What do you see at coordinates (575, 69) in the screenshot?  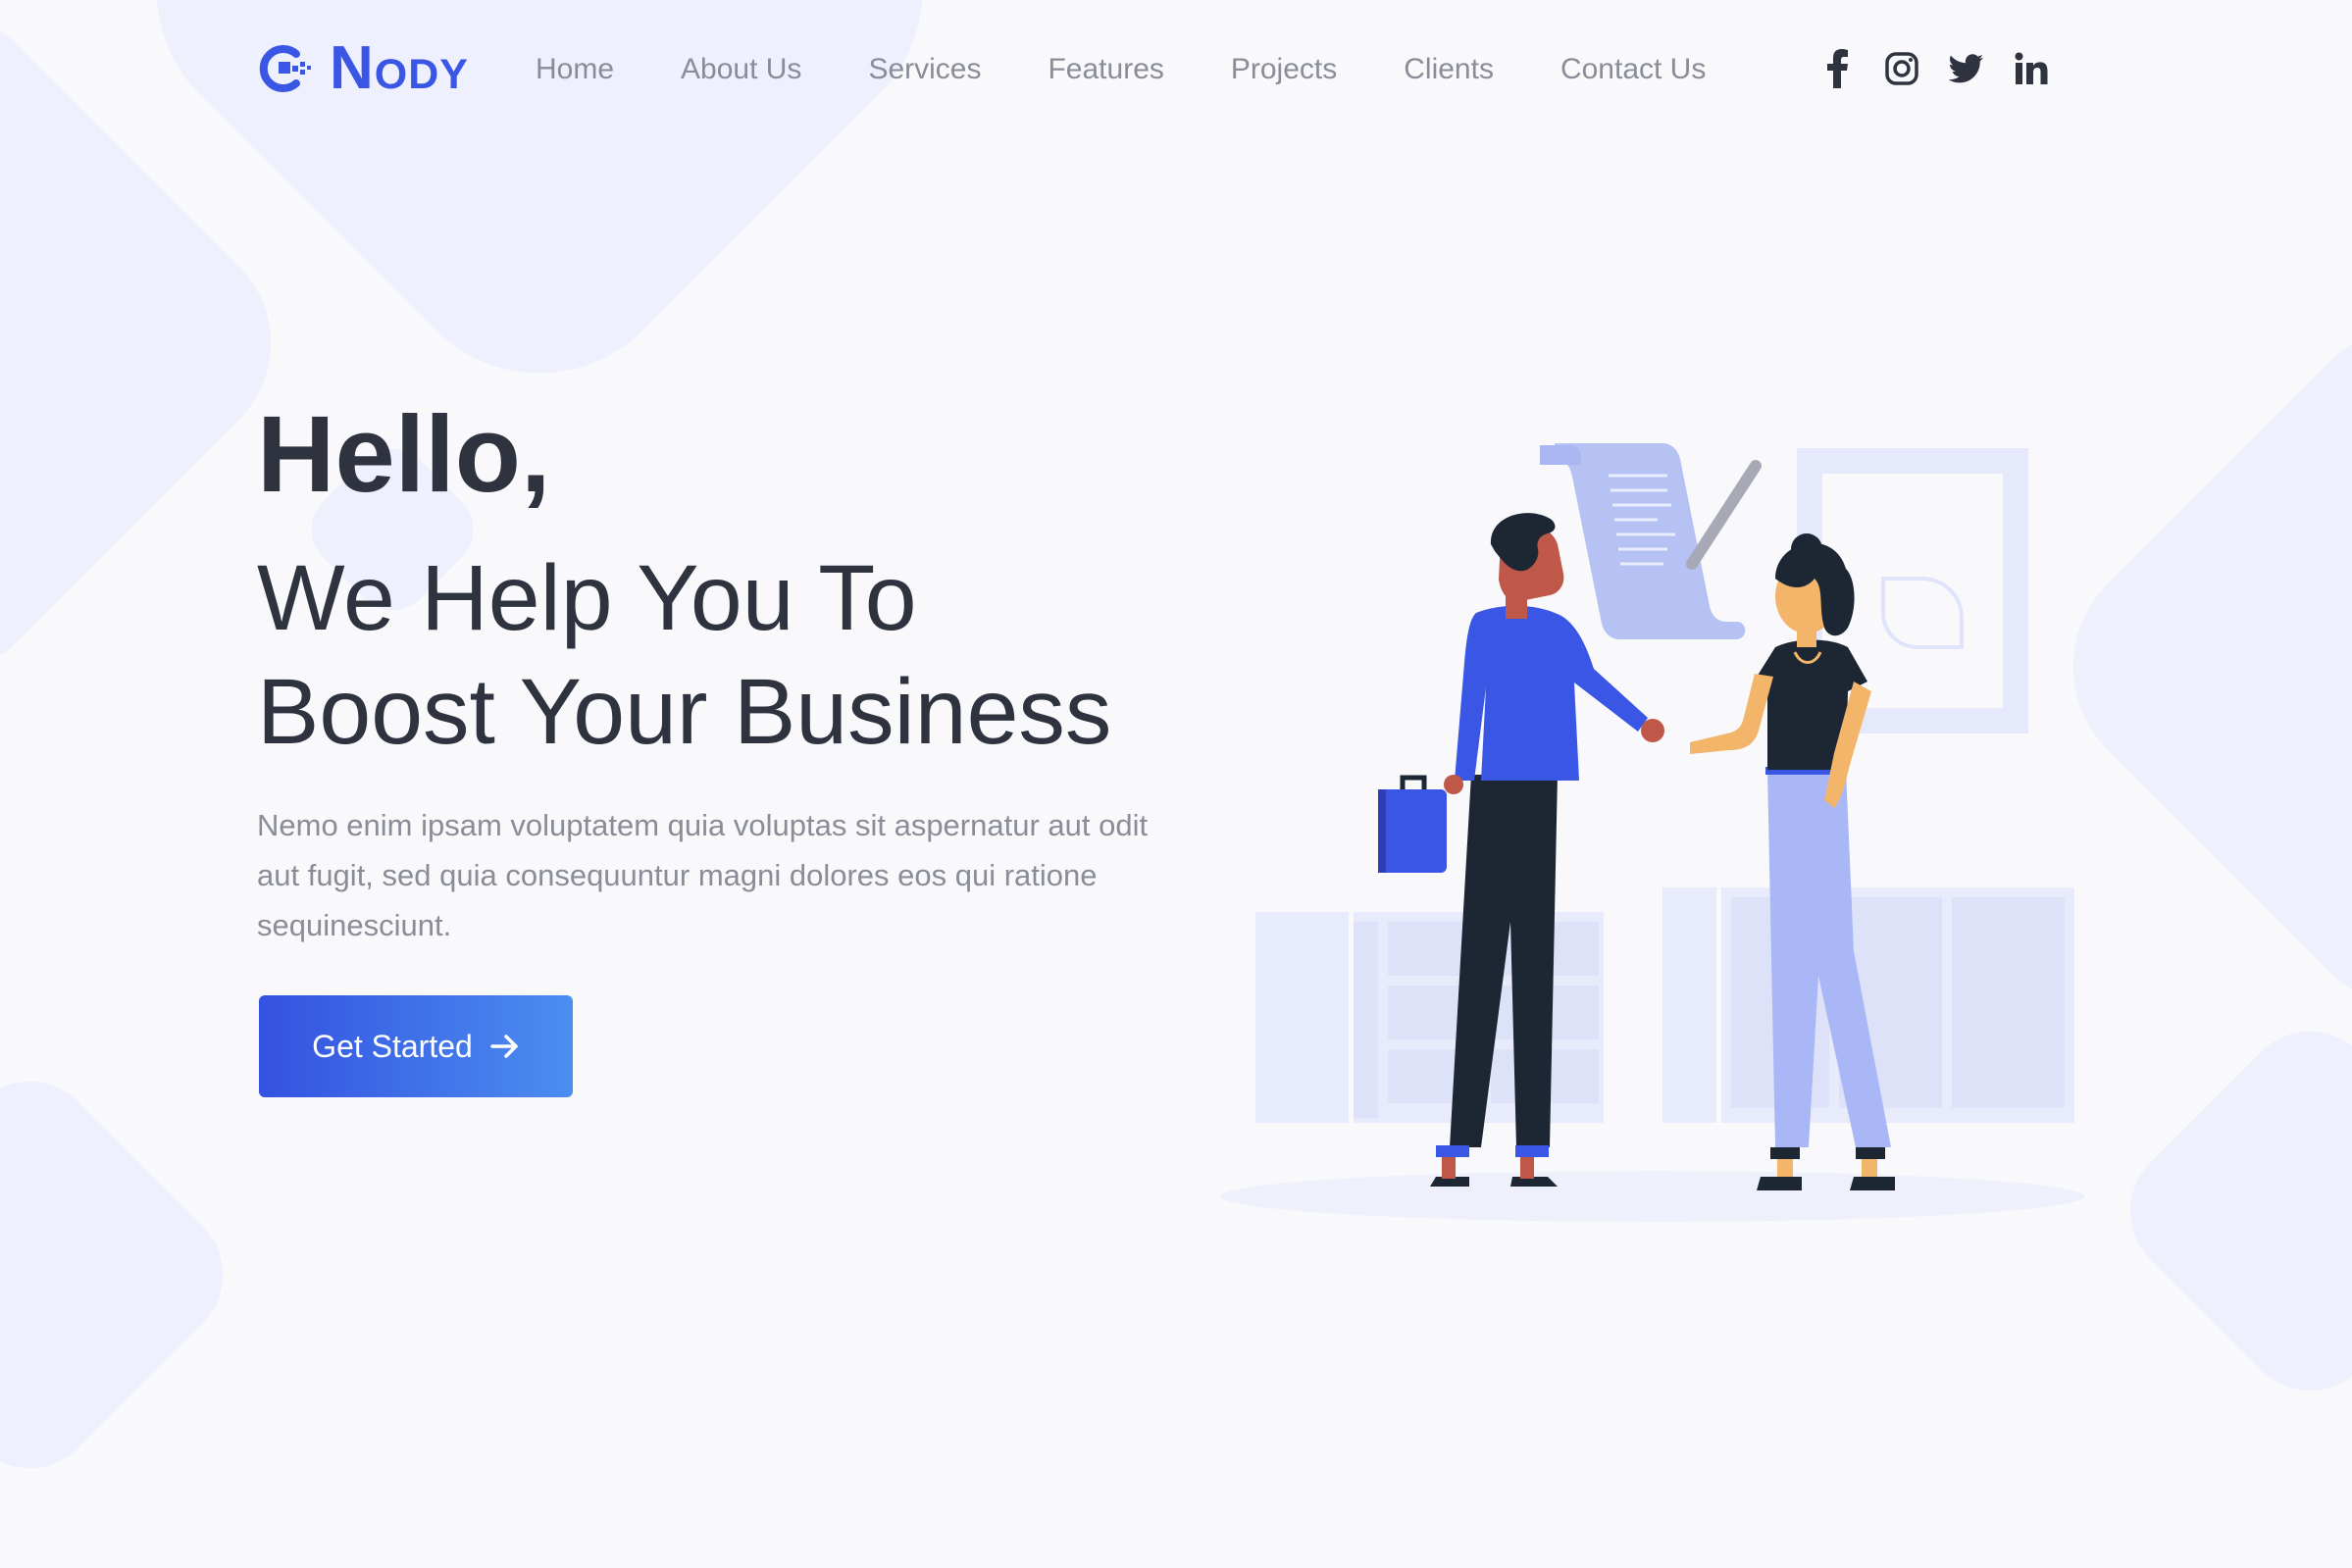 I see `nav-home: Home` at bounding box center [575, 69].